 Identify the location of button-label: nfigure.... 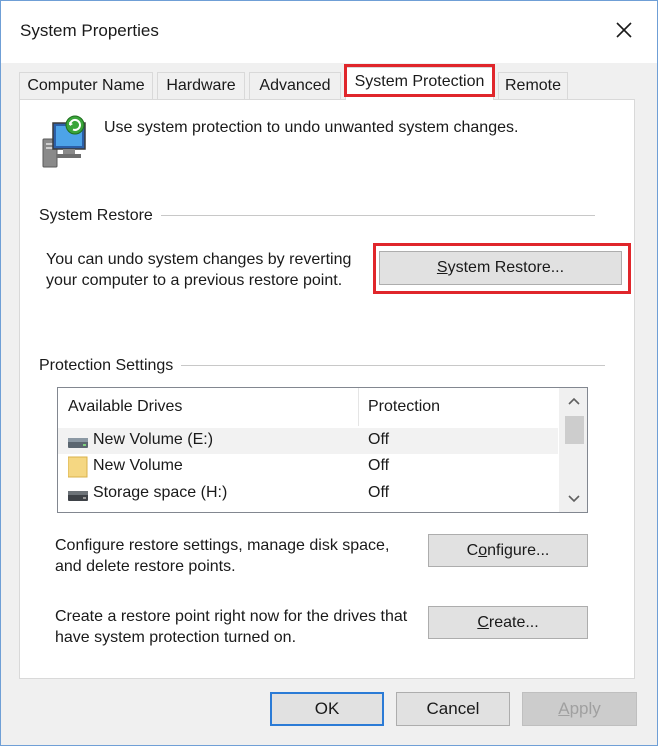
(518, 550).